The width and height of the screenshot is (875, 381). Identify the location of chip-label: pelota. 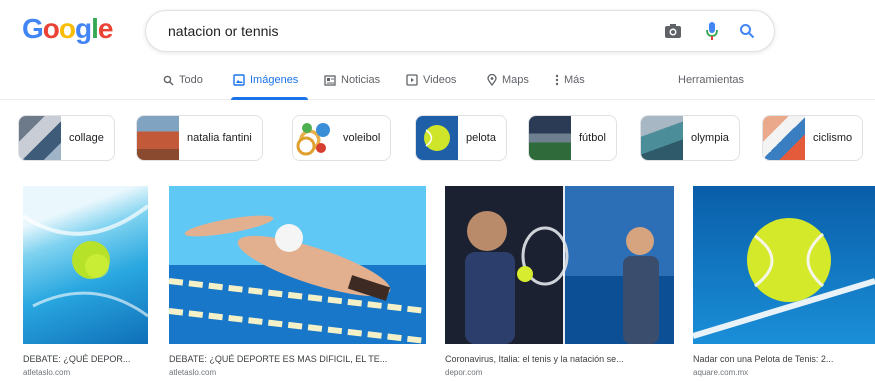
(481, 138).